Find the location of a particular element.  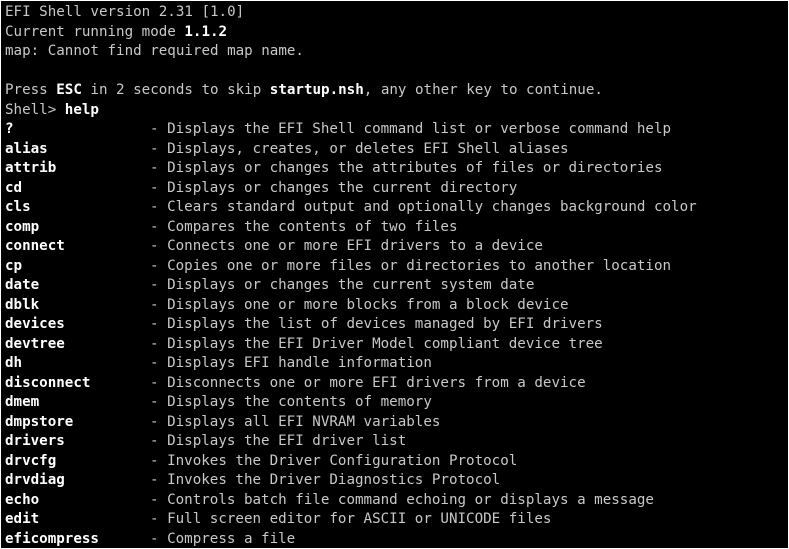

command-description: - Displays all EFI NVRAM variables is located at coordinates (295, 421).